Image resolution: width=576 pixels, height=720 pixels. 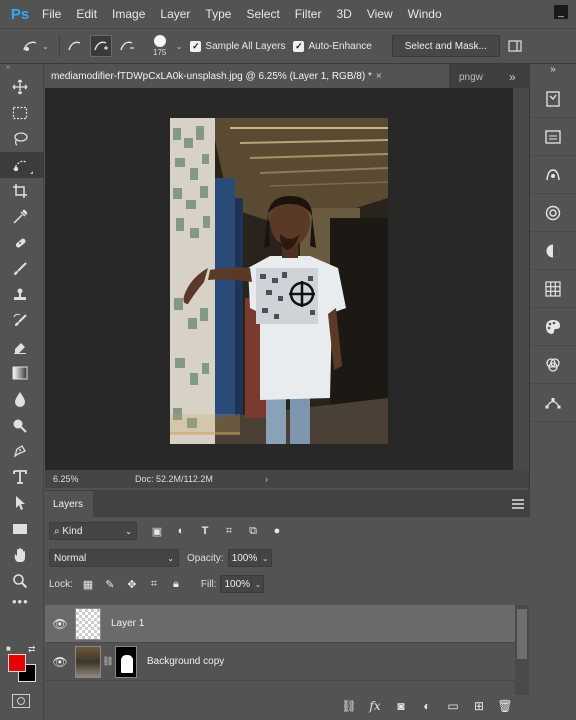 I want to click on workspace-icon, so click(x=515, y=46).